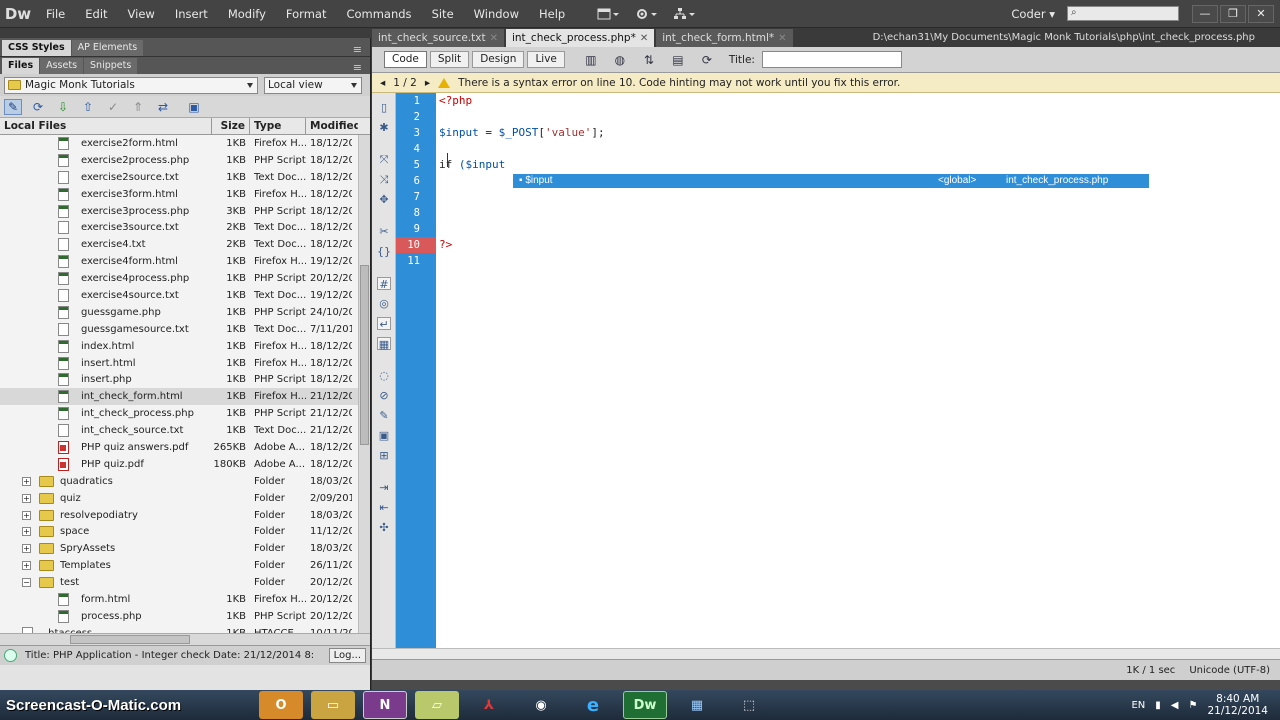 Image resolution: width=1280 pixels, height=720 pixels. Describe the element at coordinates (185, 244) in the screenshot. I see `file-row: exercise4.txt 2KB Text Doc... 18/12/20:` at that location.